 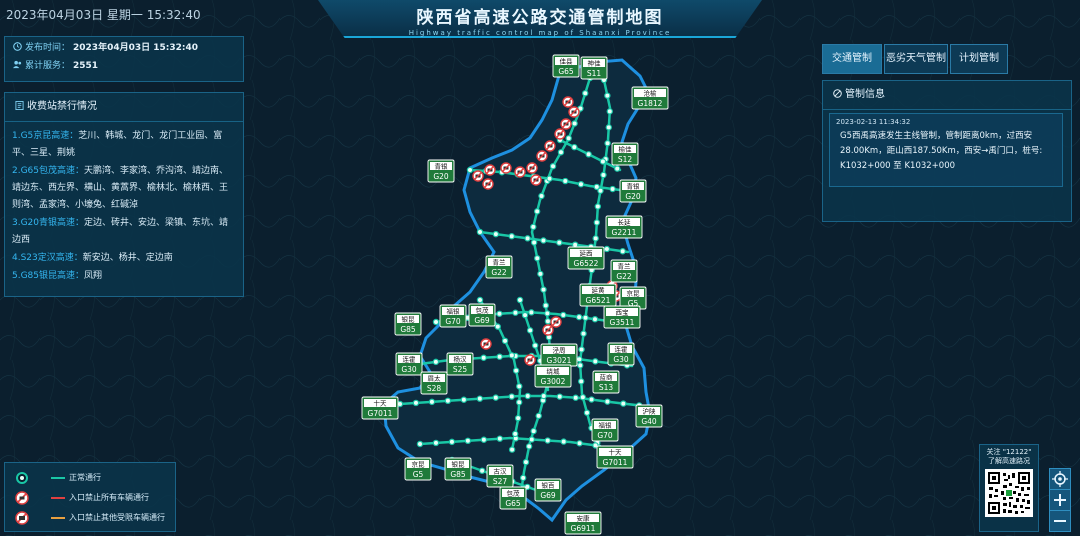 What do you see at coordinates (1009, 488) in the screenshot?
I see `qr-code-box: 关注 "12122" 了解高速路况` at bounding box center [1009, 488].